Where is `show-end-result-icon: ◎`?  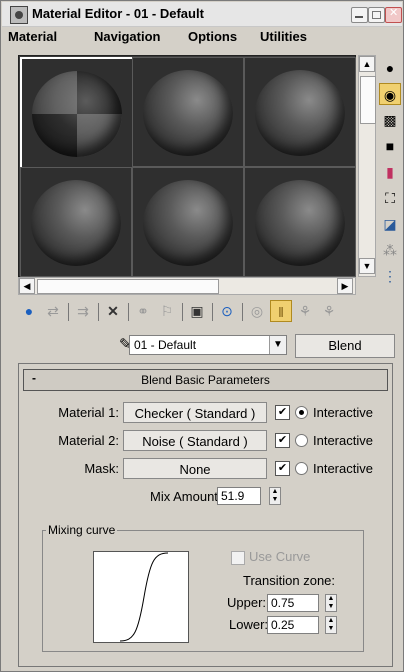 show-end-result-icon: ◎ is located at coordinates (257, 311).